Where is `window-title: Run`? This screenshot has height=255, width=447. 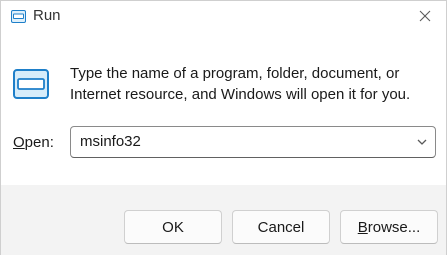
window-title: Run is located at coordinates (47, 15).